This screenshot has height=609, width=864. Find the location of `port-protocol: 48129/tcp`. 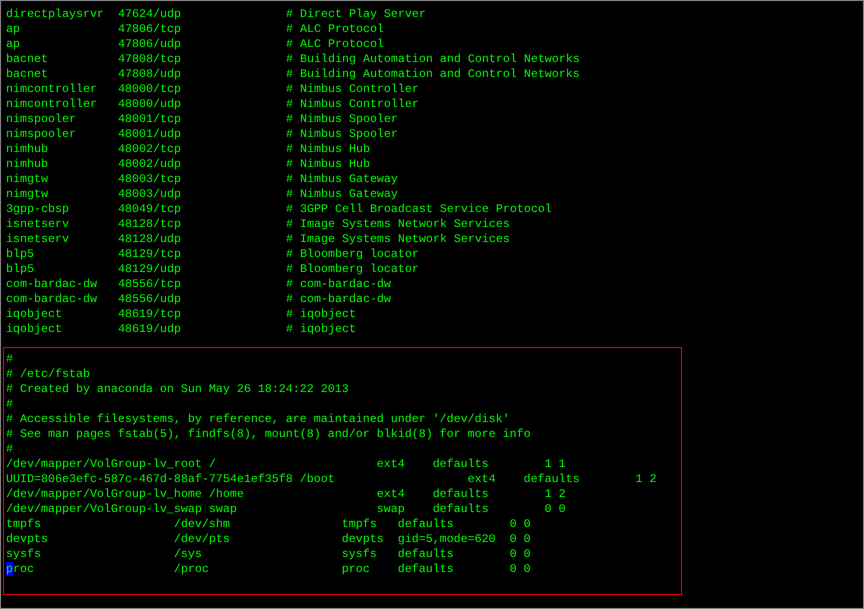

port-protocol: 48129/tcp is located at coordinates (150, 254).